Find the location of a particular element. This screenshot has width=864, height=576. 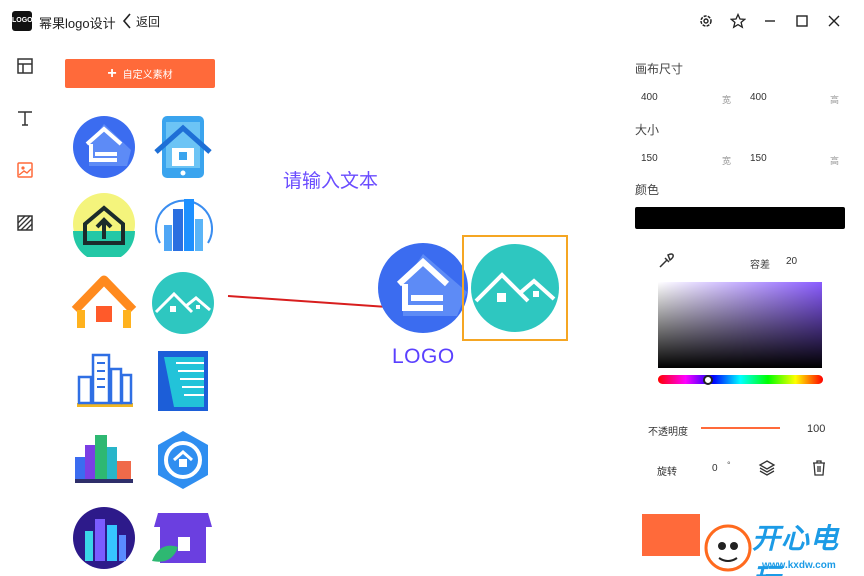

settings-button is located at coordinates (706, 21).